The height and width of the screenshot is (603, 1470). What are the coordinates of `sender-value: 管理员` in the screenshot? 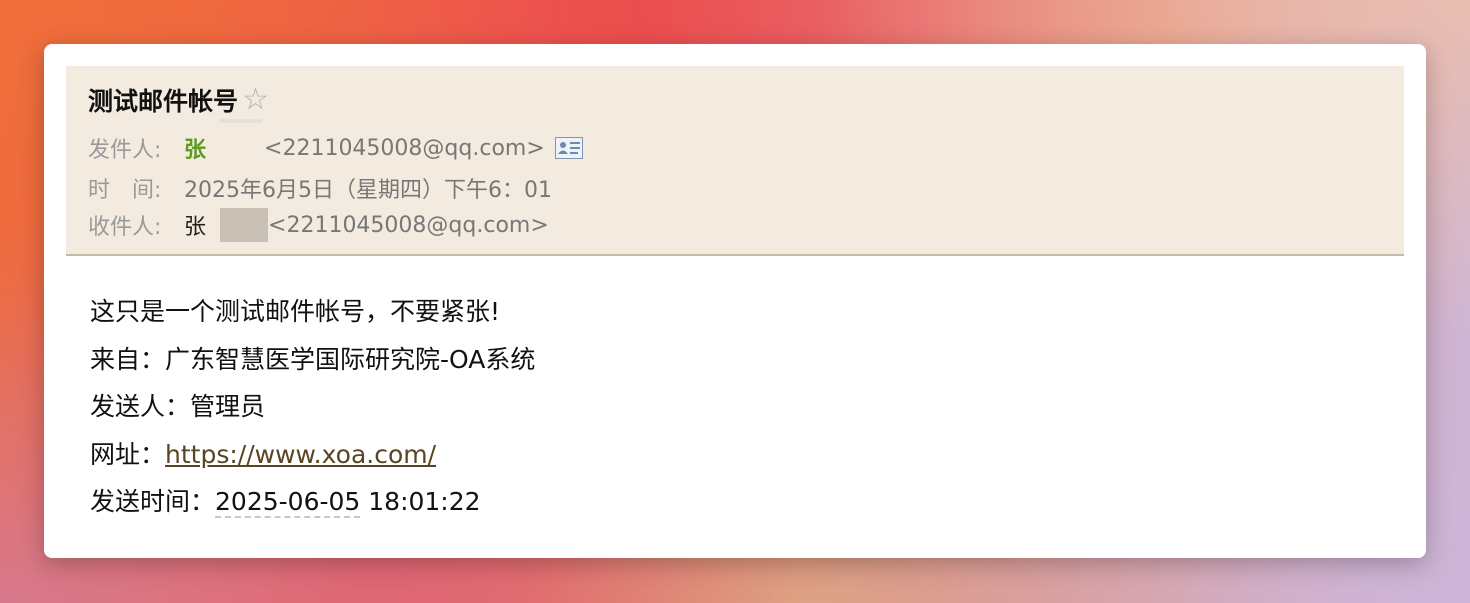 It's located at (228, 406).